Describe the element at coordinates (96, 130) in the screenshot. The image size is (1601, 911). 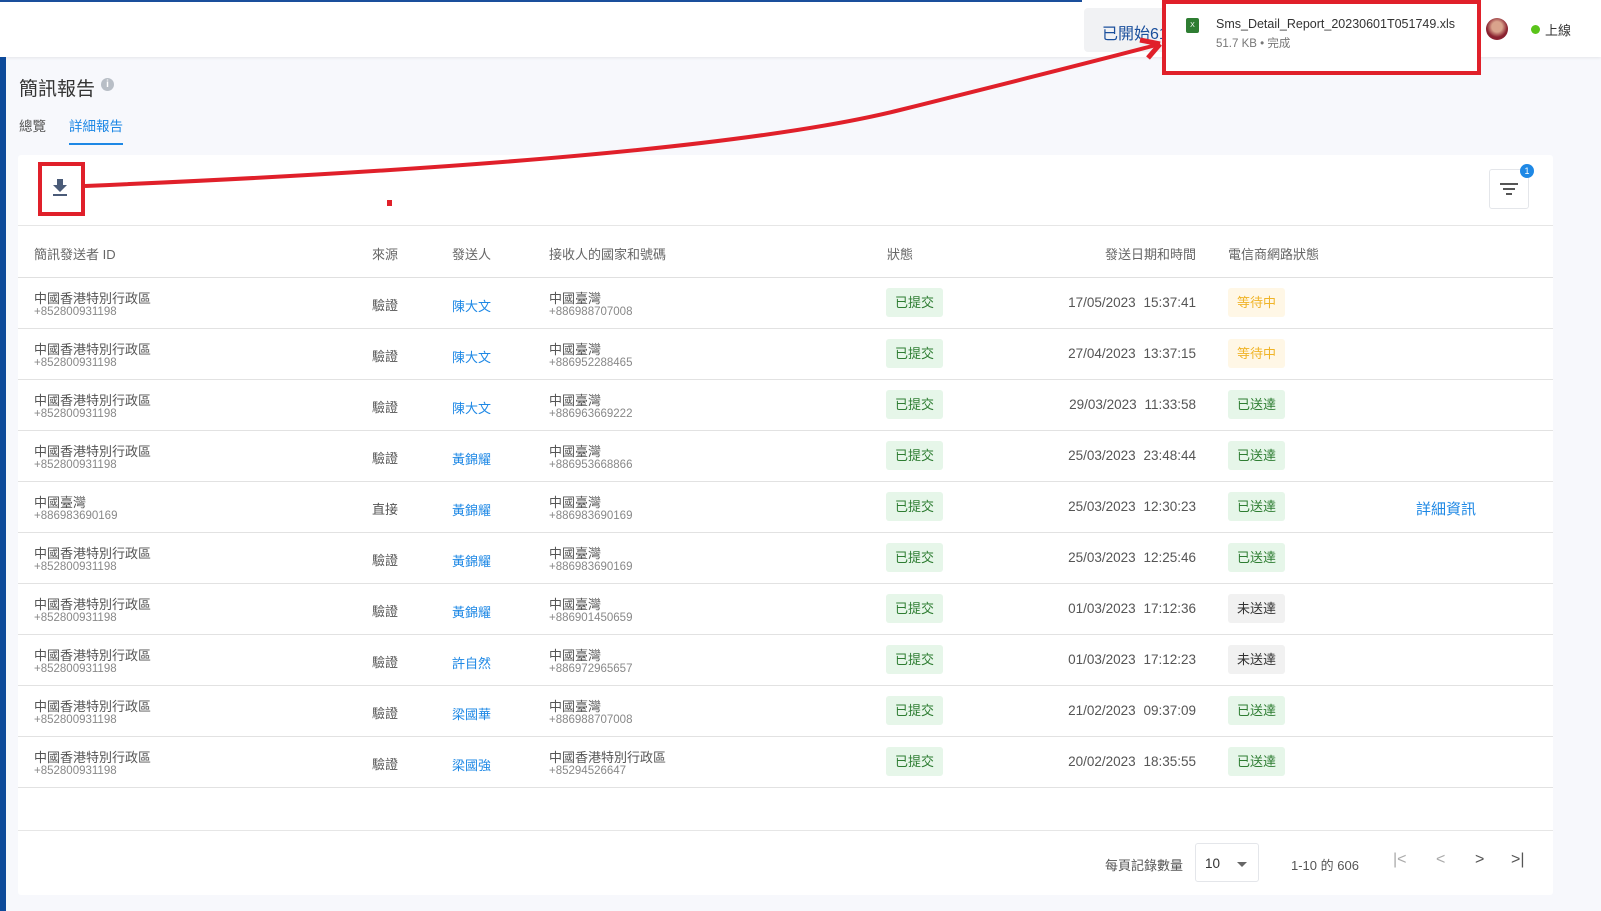
I see `tab-detail-report: 詳細報告` at that location.